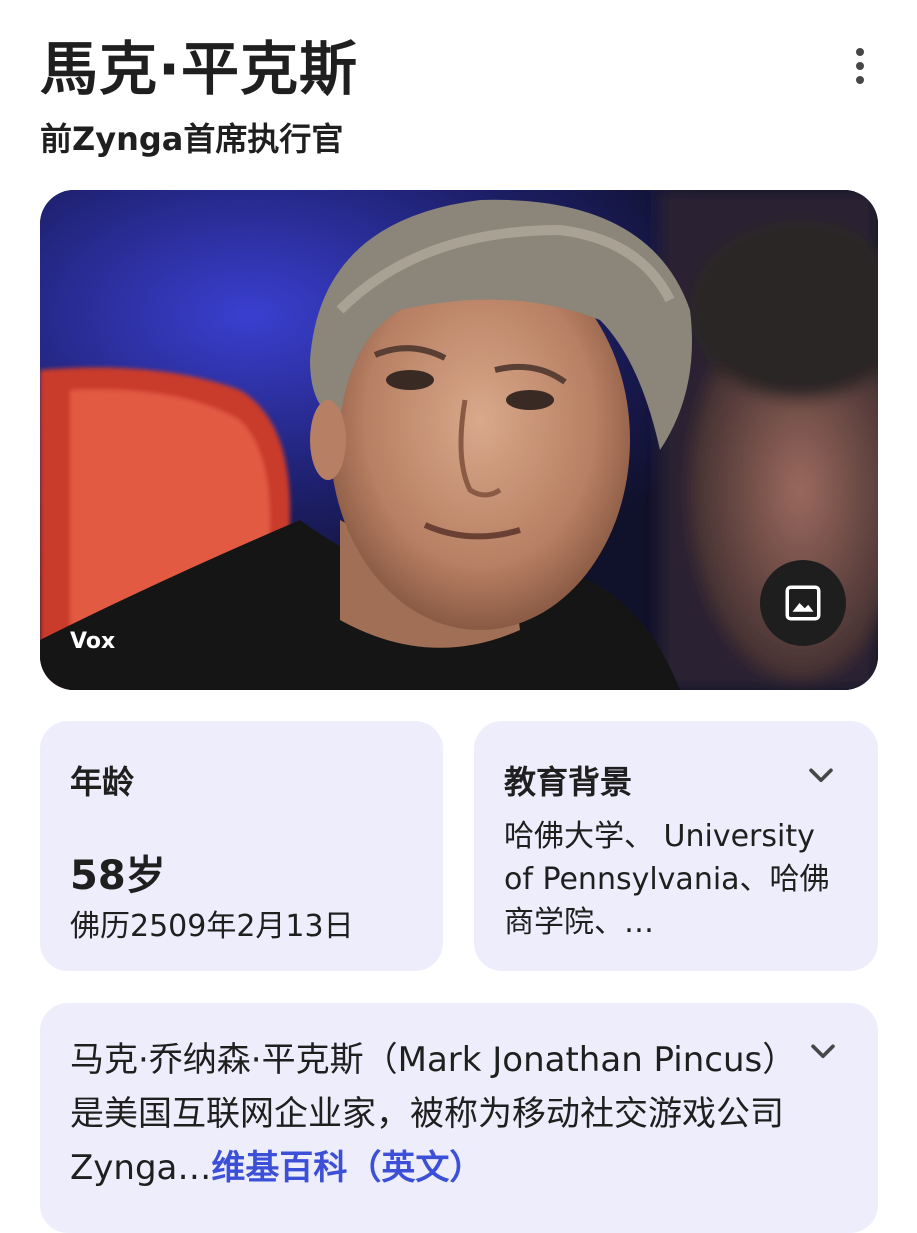 This screenshot has height=1233, width=917. I want to click on birth-date: 佛历2509年2月13日, so click(212, 926).